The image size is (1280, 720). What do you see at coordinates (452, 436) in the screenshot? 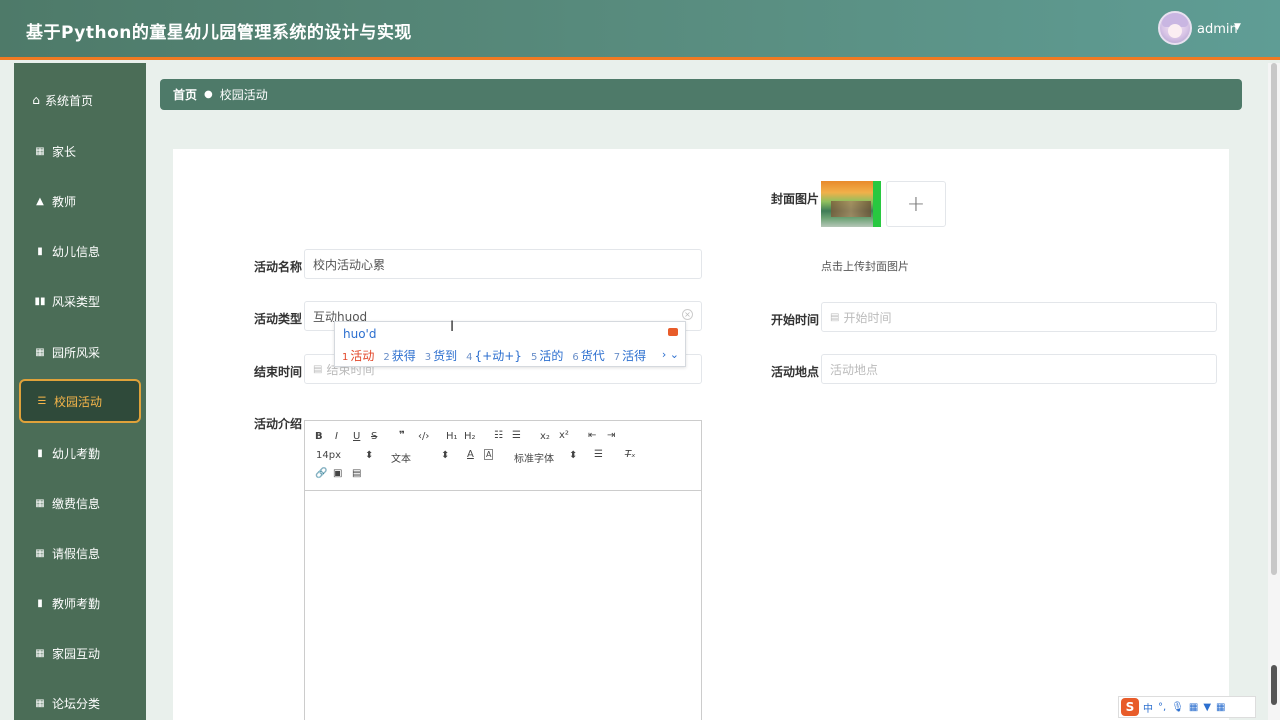
I see `h1-icon: H₁` at bounding box center [452, 436].